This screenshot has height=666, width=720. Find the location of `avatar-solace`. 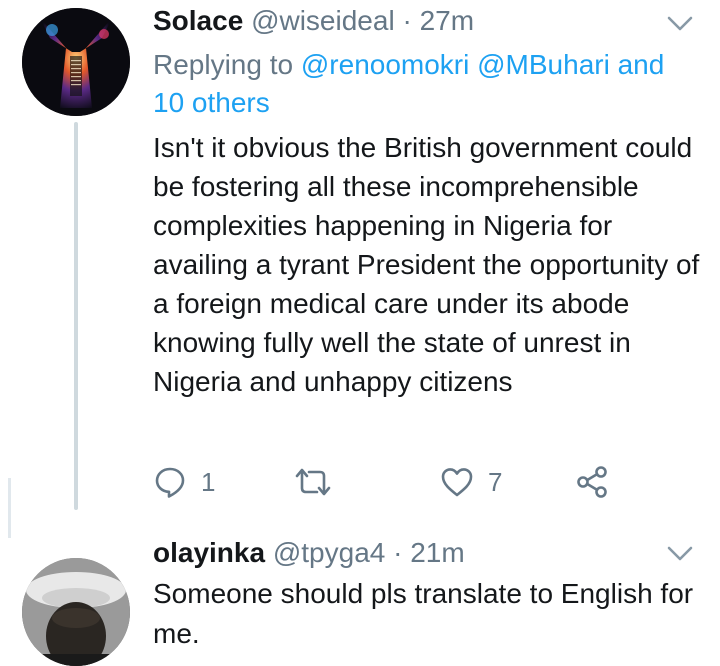

avatar-solace is located at coordinates (76, 62).